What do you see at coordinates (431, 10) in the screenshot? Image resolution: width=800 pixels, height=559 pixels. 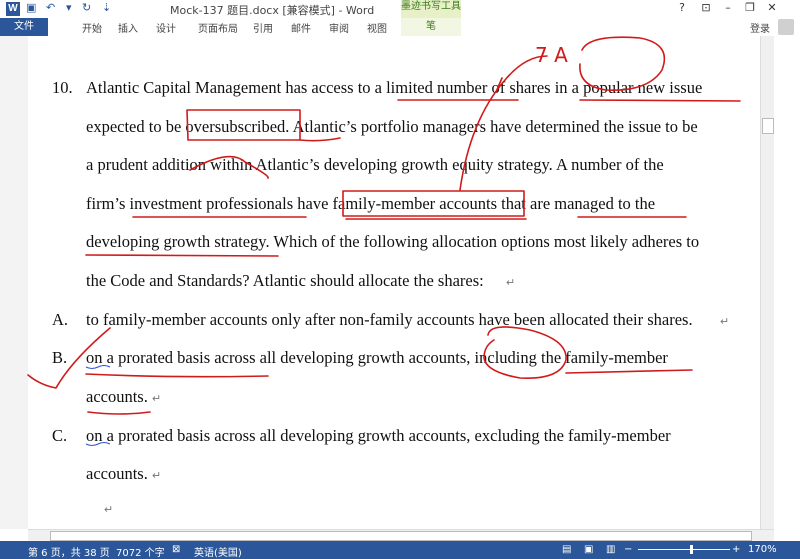 I see `ink-tools-contextual-tab: 墨迹书写工具` at bounding box center [431, 10].